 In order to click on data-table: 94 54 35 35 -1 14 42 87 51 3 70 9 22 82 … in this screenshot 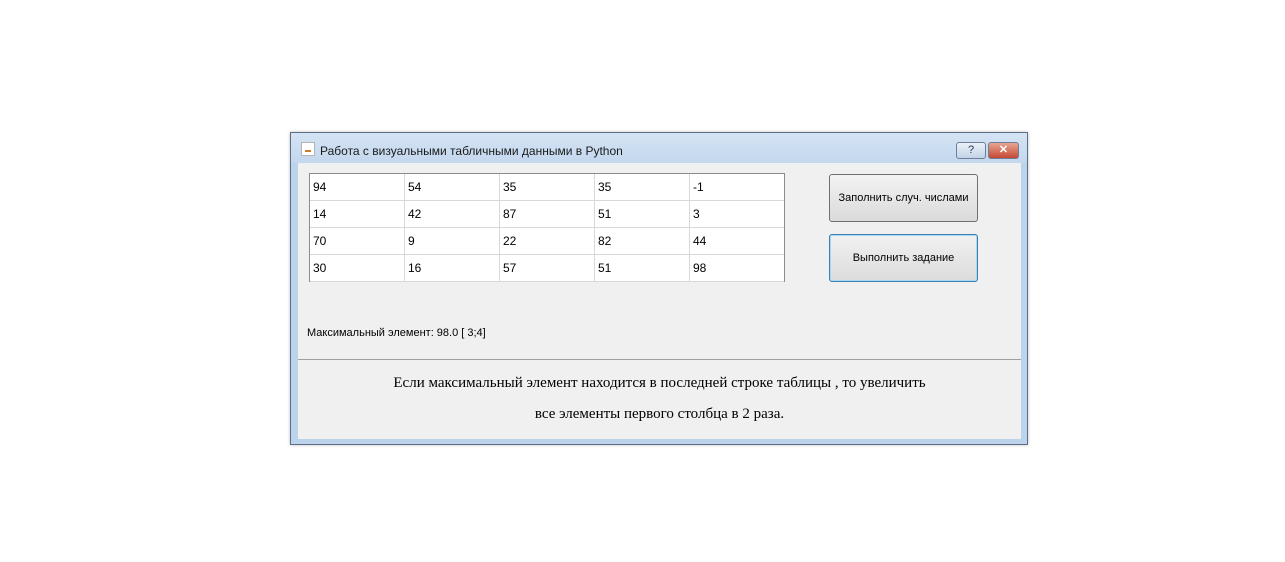, I will do `click(547, 227)`.